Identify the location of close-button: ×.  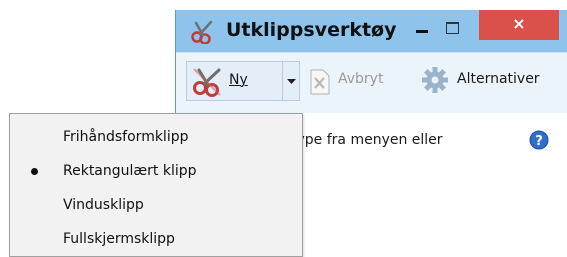
(519, 25).